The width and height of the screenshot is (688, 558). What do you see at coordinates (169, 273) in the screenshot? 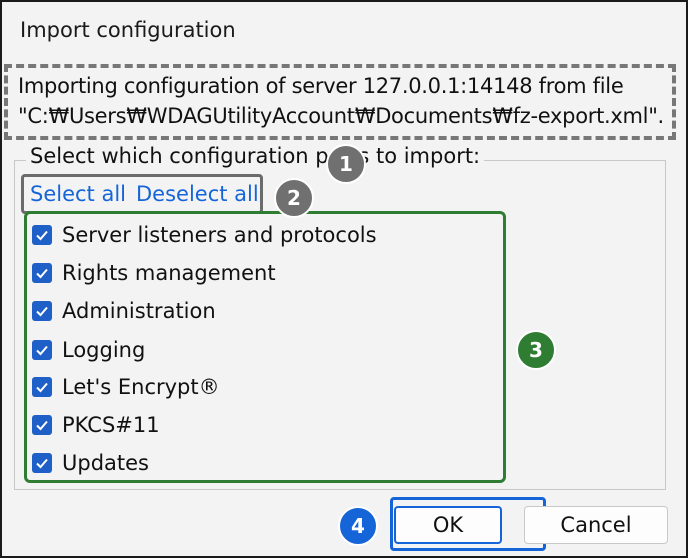
I see `checkbox-label: Rights management` at bounding box center [169, 273].